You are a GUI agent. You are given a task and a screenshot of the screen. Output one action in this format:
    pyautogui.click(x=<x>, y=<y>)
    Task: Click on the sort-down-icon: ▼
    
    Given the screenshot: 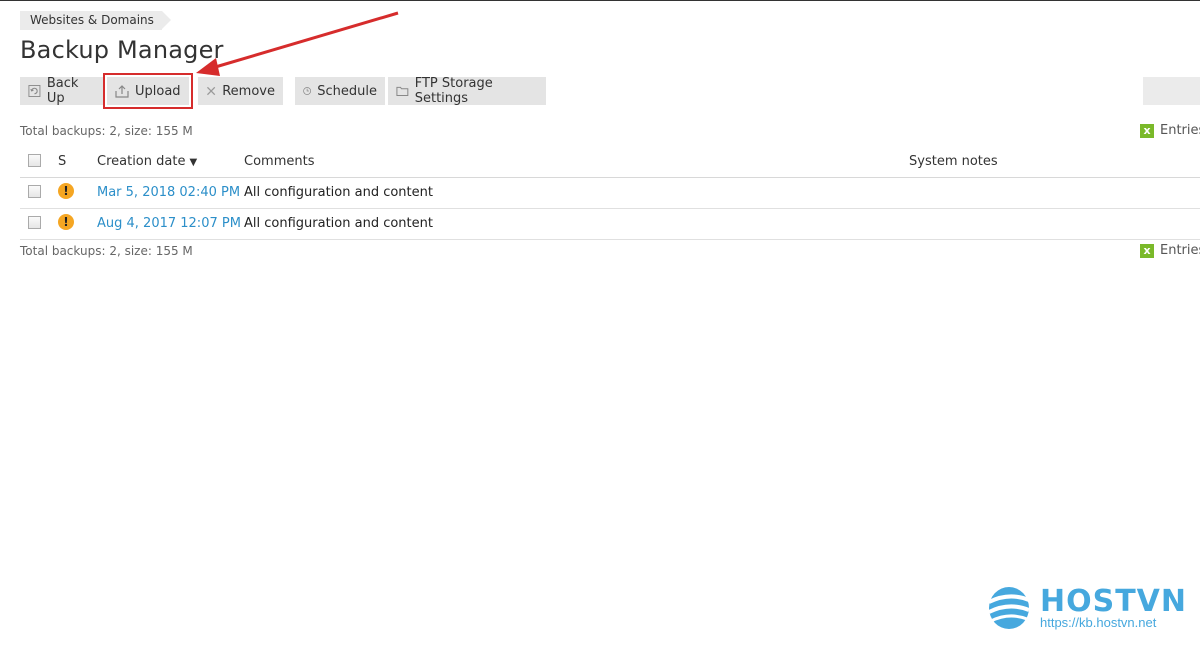 What is the action you would take?
    pyautogui.click(x=193, y=162)
    